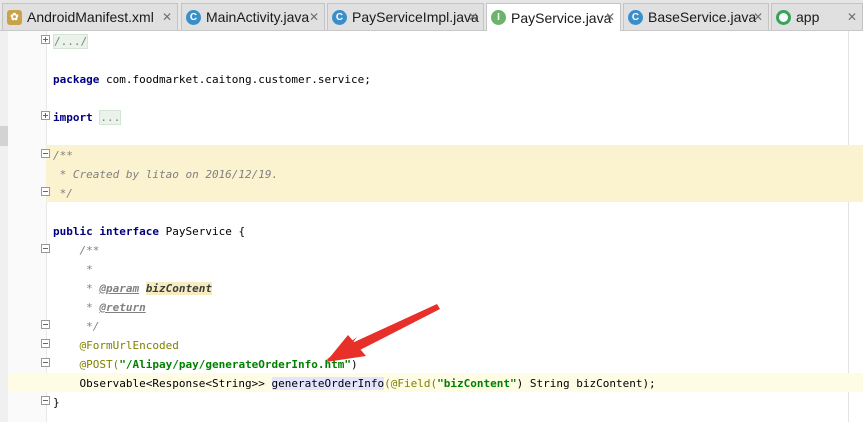 The width and height of the screenshot is (863, 422). Describe the element at coordinates (395, 328) in the screenshot. I see `arrow-shaft` at that location.